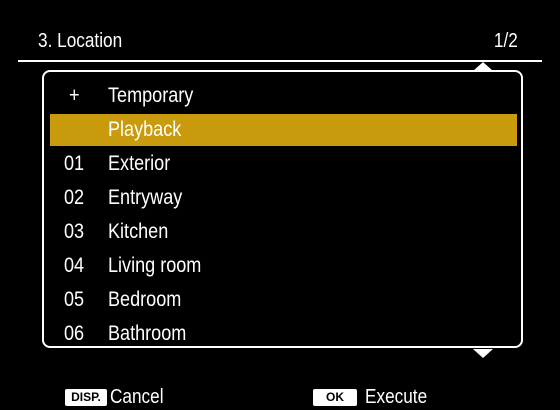 The width and height of the screenshot is (560, 410). Describe the element at coordinates (139, 163) in the screenshot. I see `list-item-label: Exterior` at that location.